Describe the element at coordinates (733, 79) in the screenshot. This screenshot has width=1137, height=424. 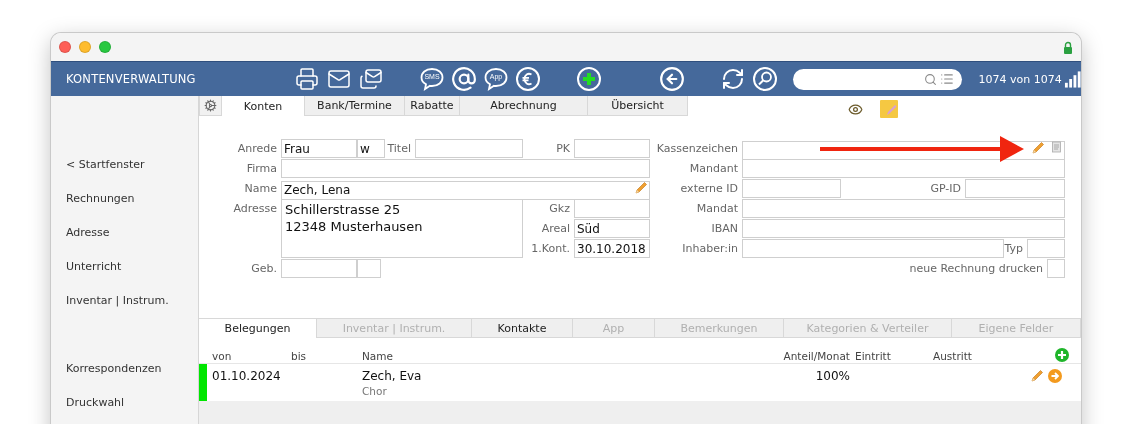
I see `refresh-icon` at that location.